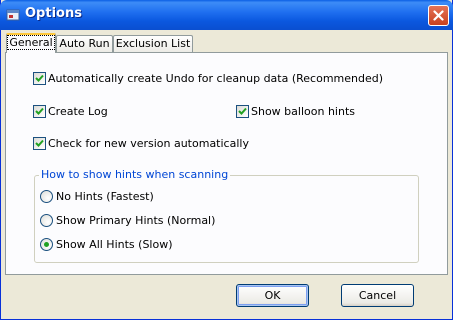 Image resolution: width=453 pixels, height=320 pixels. I want to click on check-version-label: Check for new version automatically, so click(148, 143).